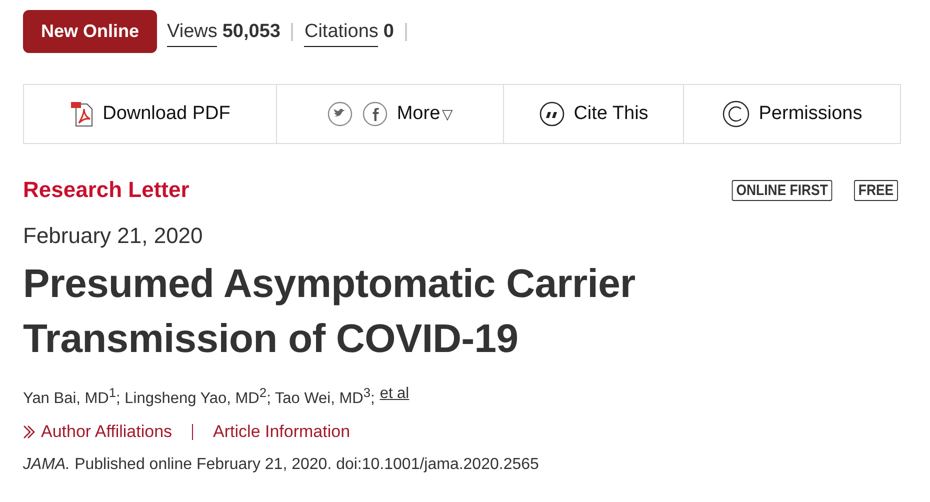 The image size is (930, 502). Describe the element at coordinates (166, 114) in the screenshot. I see `download-pdf-button: Download PDF` at that location.